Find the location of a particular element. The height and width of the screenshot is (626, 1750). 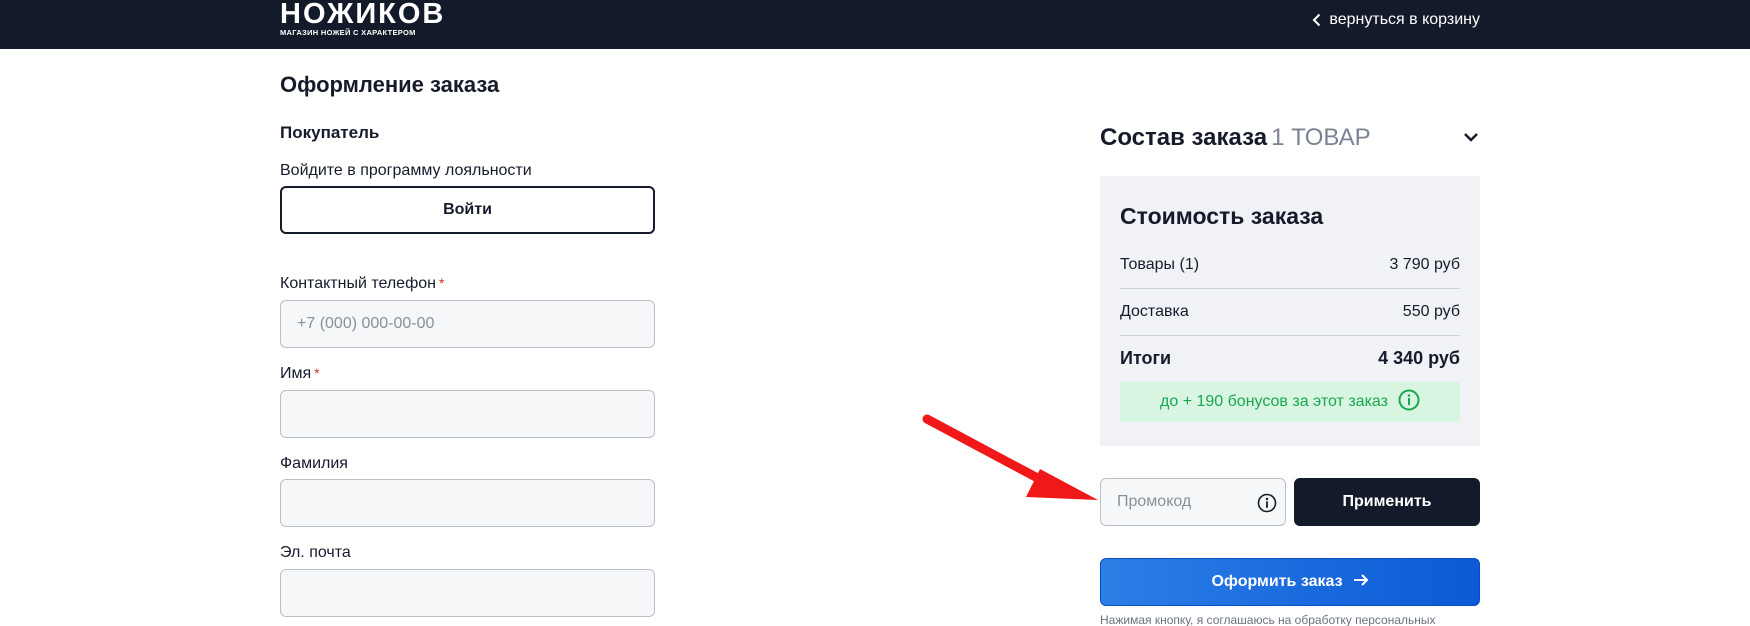

bonus-banner: до + 190 бонусов за этот заказ is located at coordinates (1290, 402).